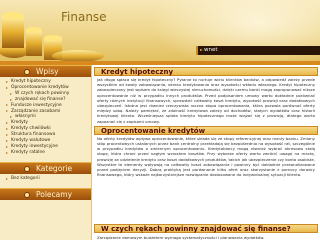  I want to click on sidebar-heading-wpisy: Wpisy, so click(45, 71).